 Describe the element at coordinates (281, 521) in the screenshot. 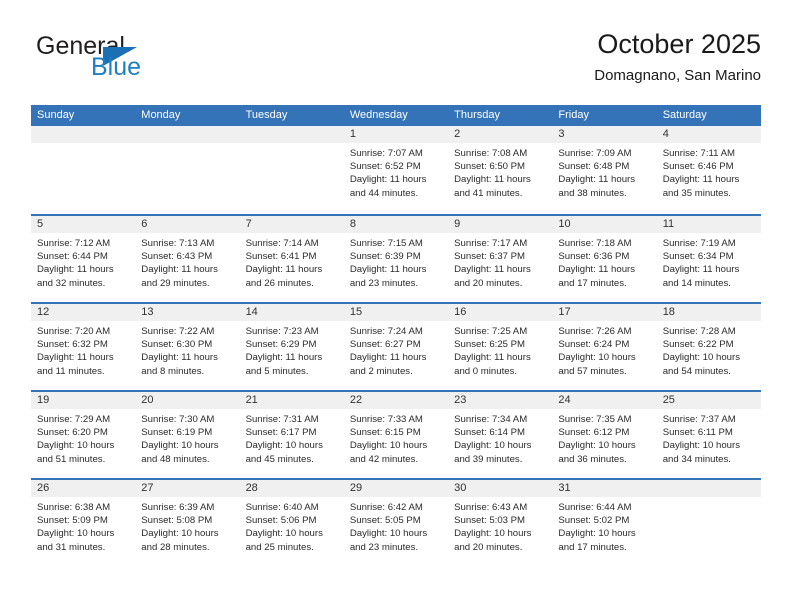

I see `sunset-text: Sunset: 5:06 PM` at that location.